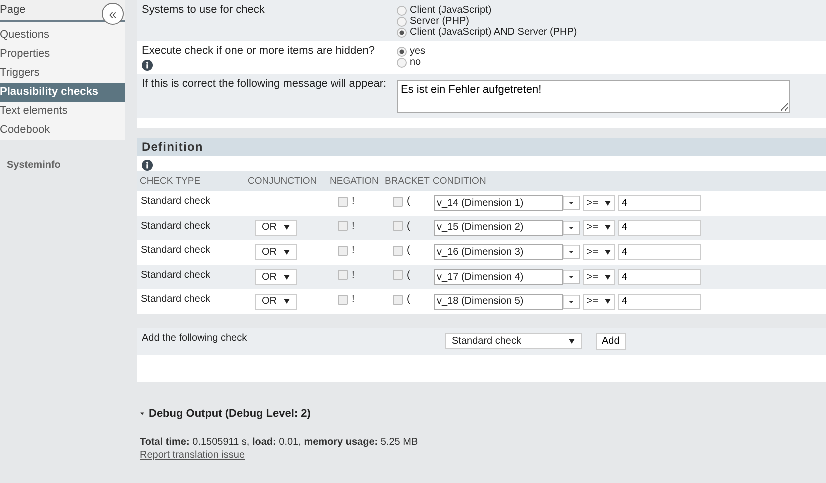 This screenshot has height=483, width=826. Describe the element at coordinates (494, 32) in the screenshot. I see `radio-label: Client (JavaScript) AND Server (PHP)` at that location.